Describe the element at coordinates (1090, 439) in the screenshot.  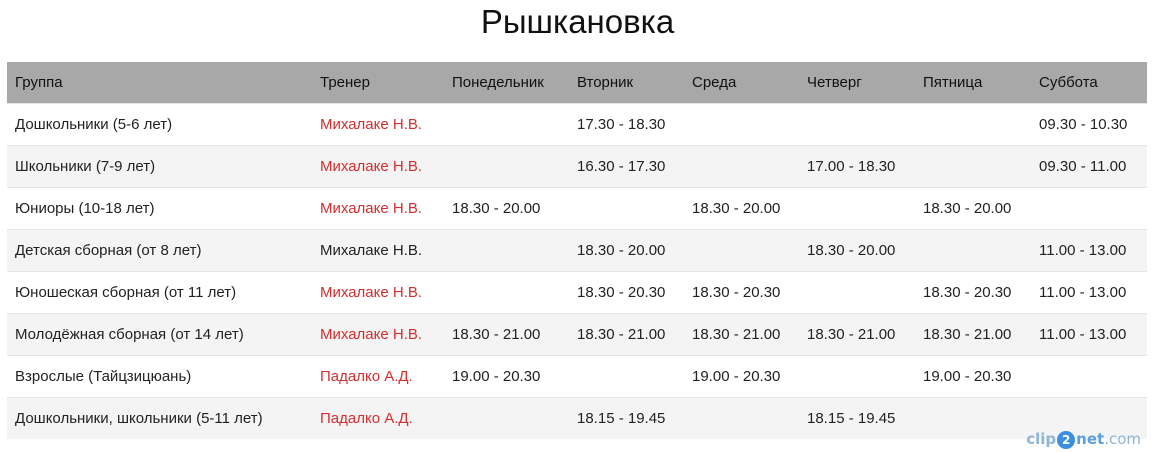
I see `watermark-part2: net` at that location.